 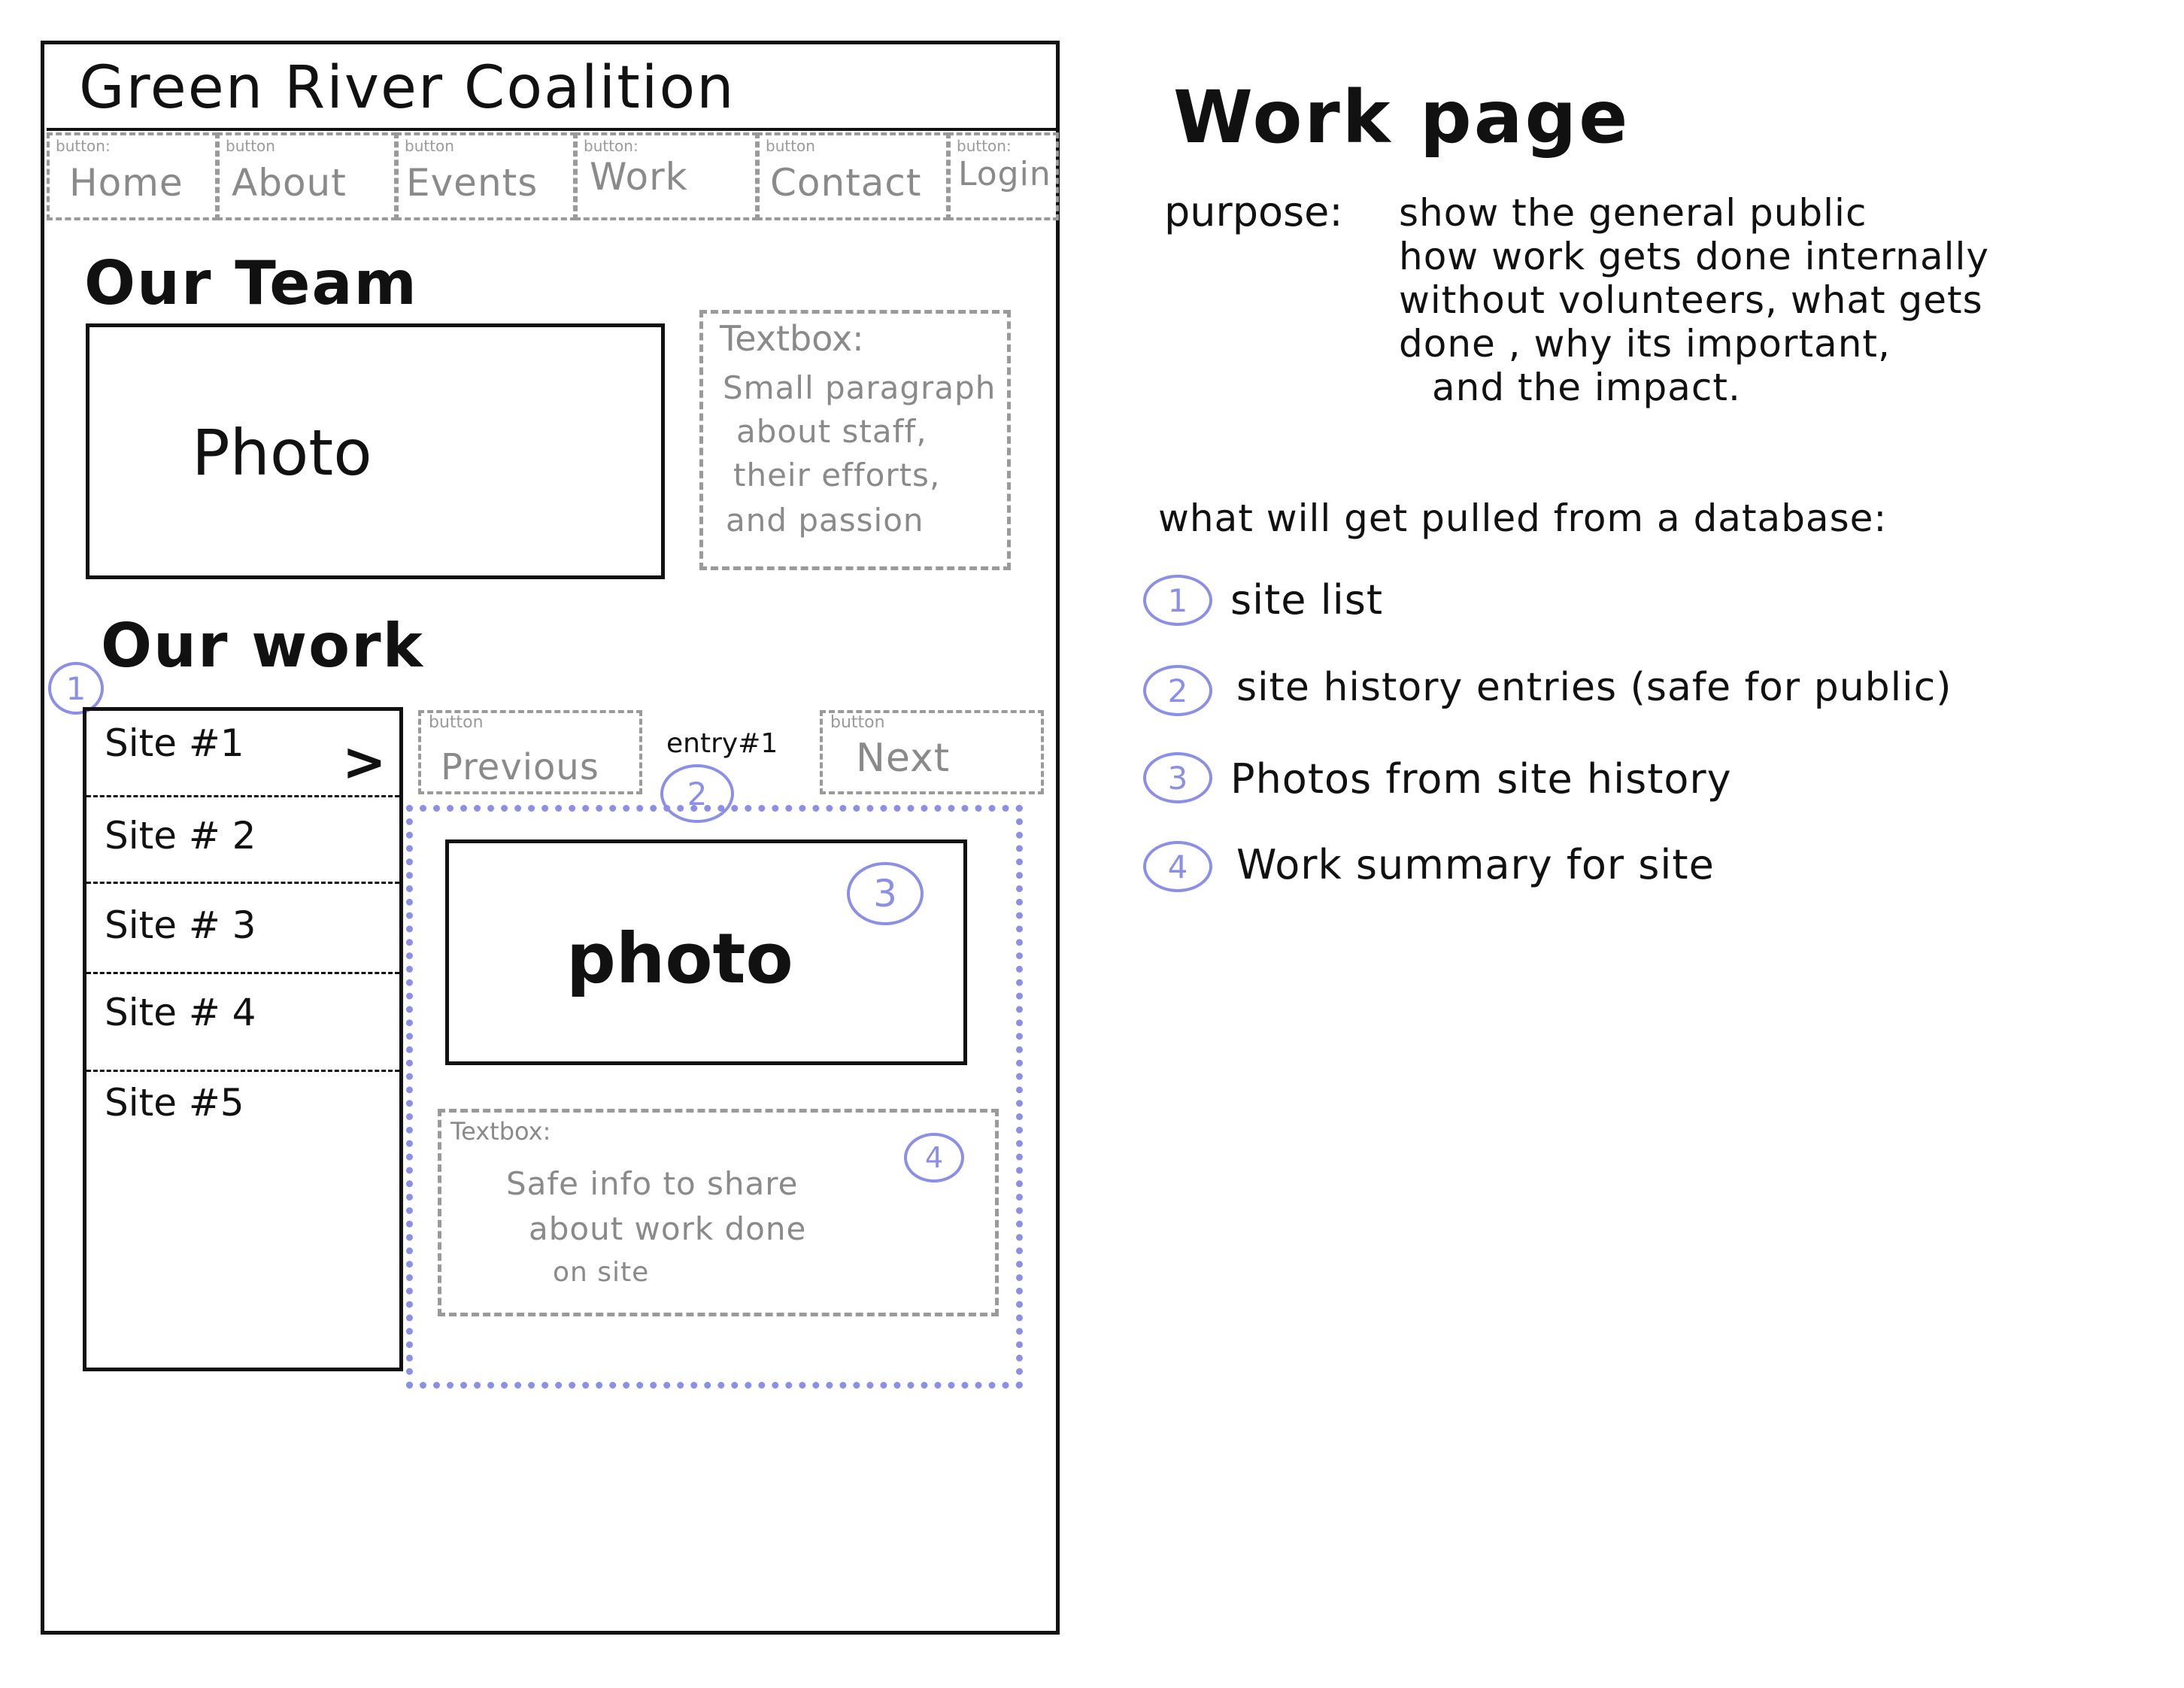 I want to click on nav-divider, so click(x=553, y=129).